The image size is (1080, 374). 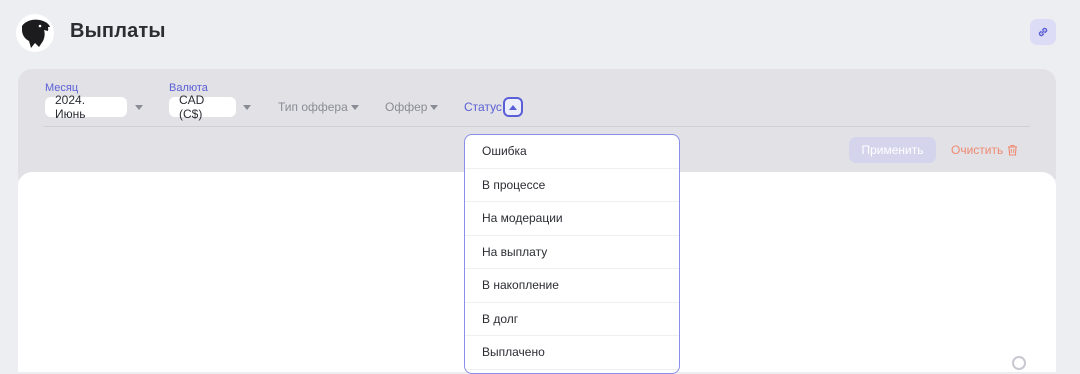 I want to click on offer-select: Оффер, so click(x=406, y=107).